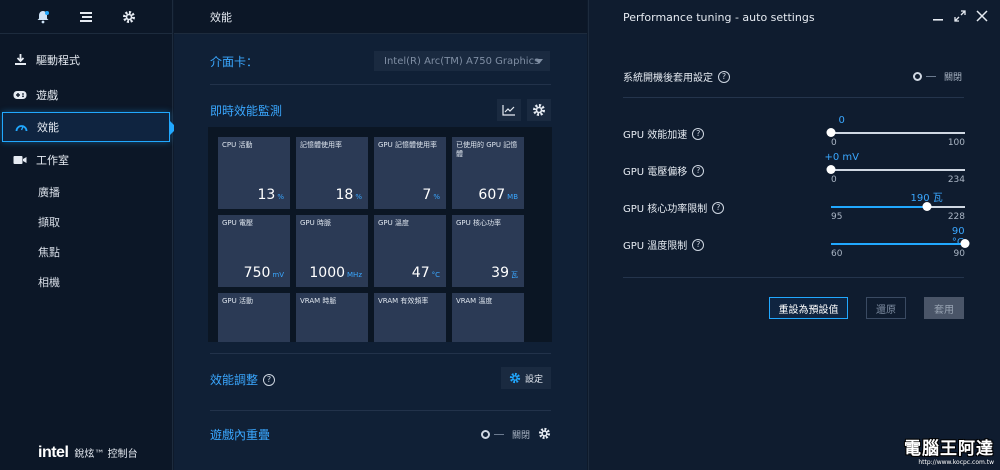 The image size is (1000, 470). What do you see at coordinates (808, 308) in the screenshot?
I see `reset-defaults-button: 重設為預設值` at bounding box center [808, 308].